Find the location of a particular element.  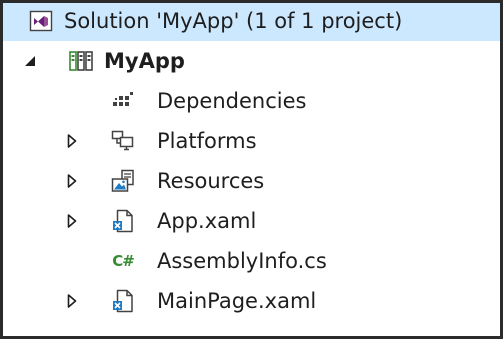

tree-item-label: Resources is located at coordinates (211, 180).